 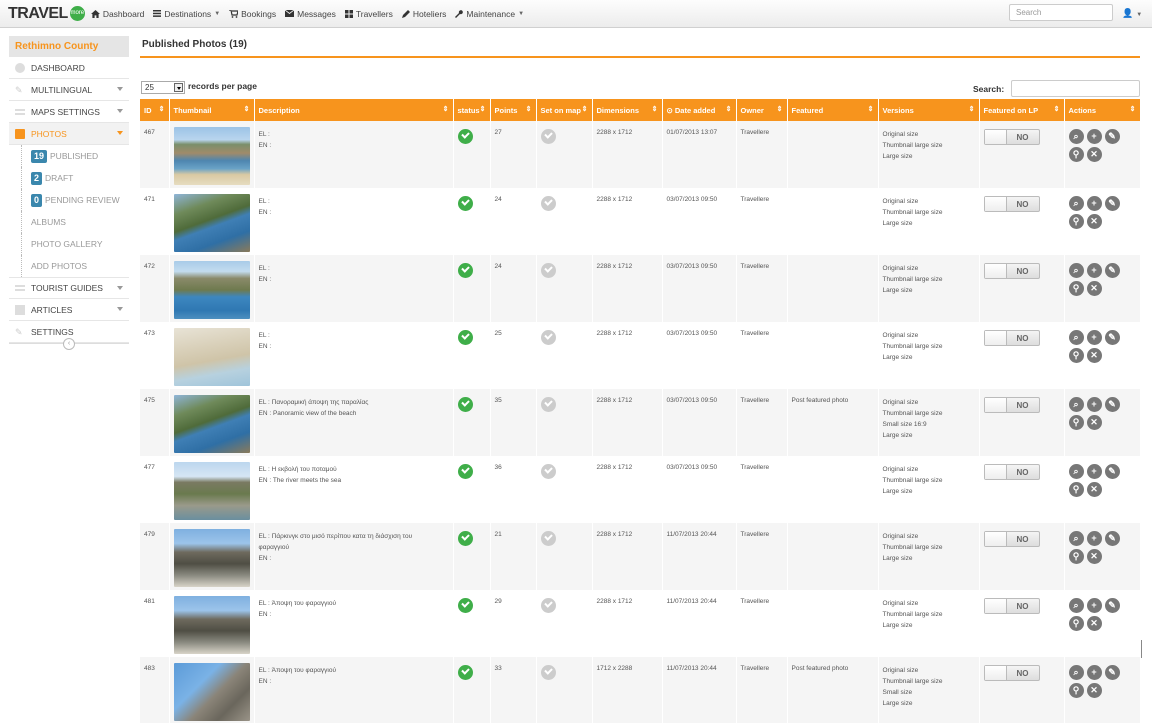 What do you see at coordinates (1075, 88) in the screenshot?
I see `table-search-input` at bounding box center [1075, 88].